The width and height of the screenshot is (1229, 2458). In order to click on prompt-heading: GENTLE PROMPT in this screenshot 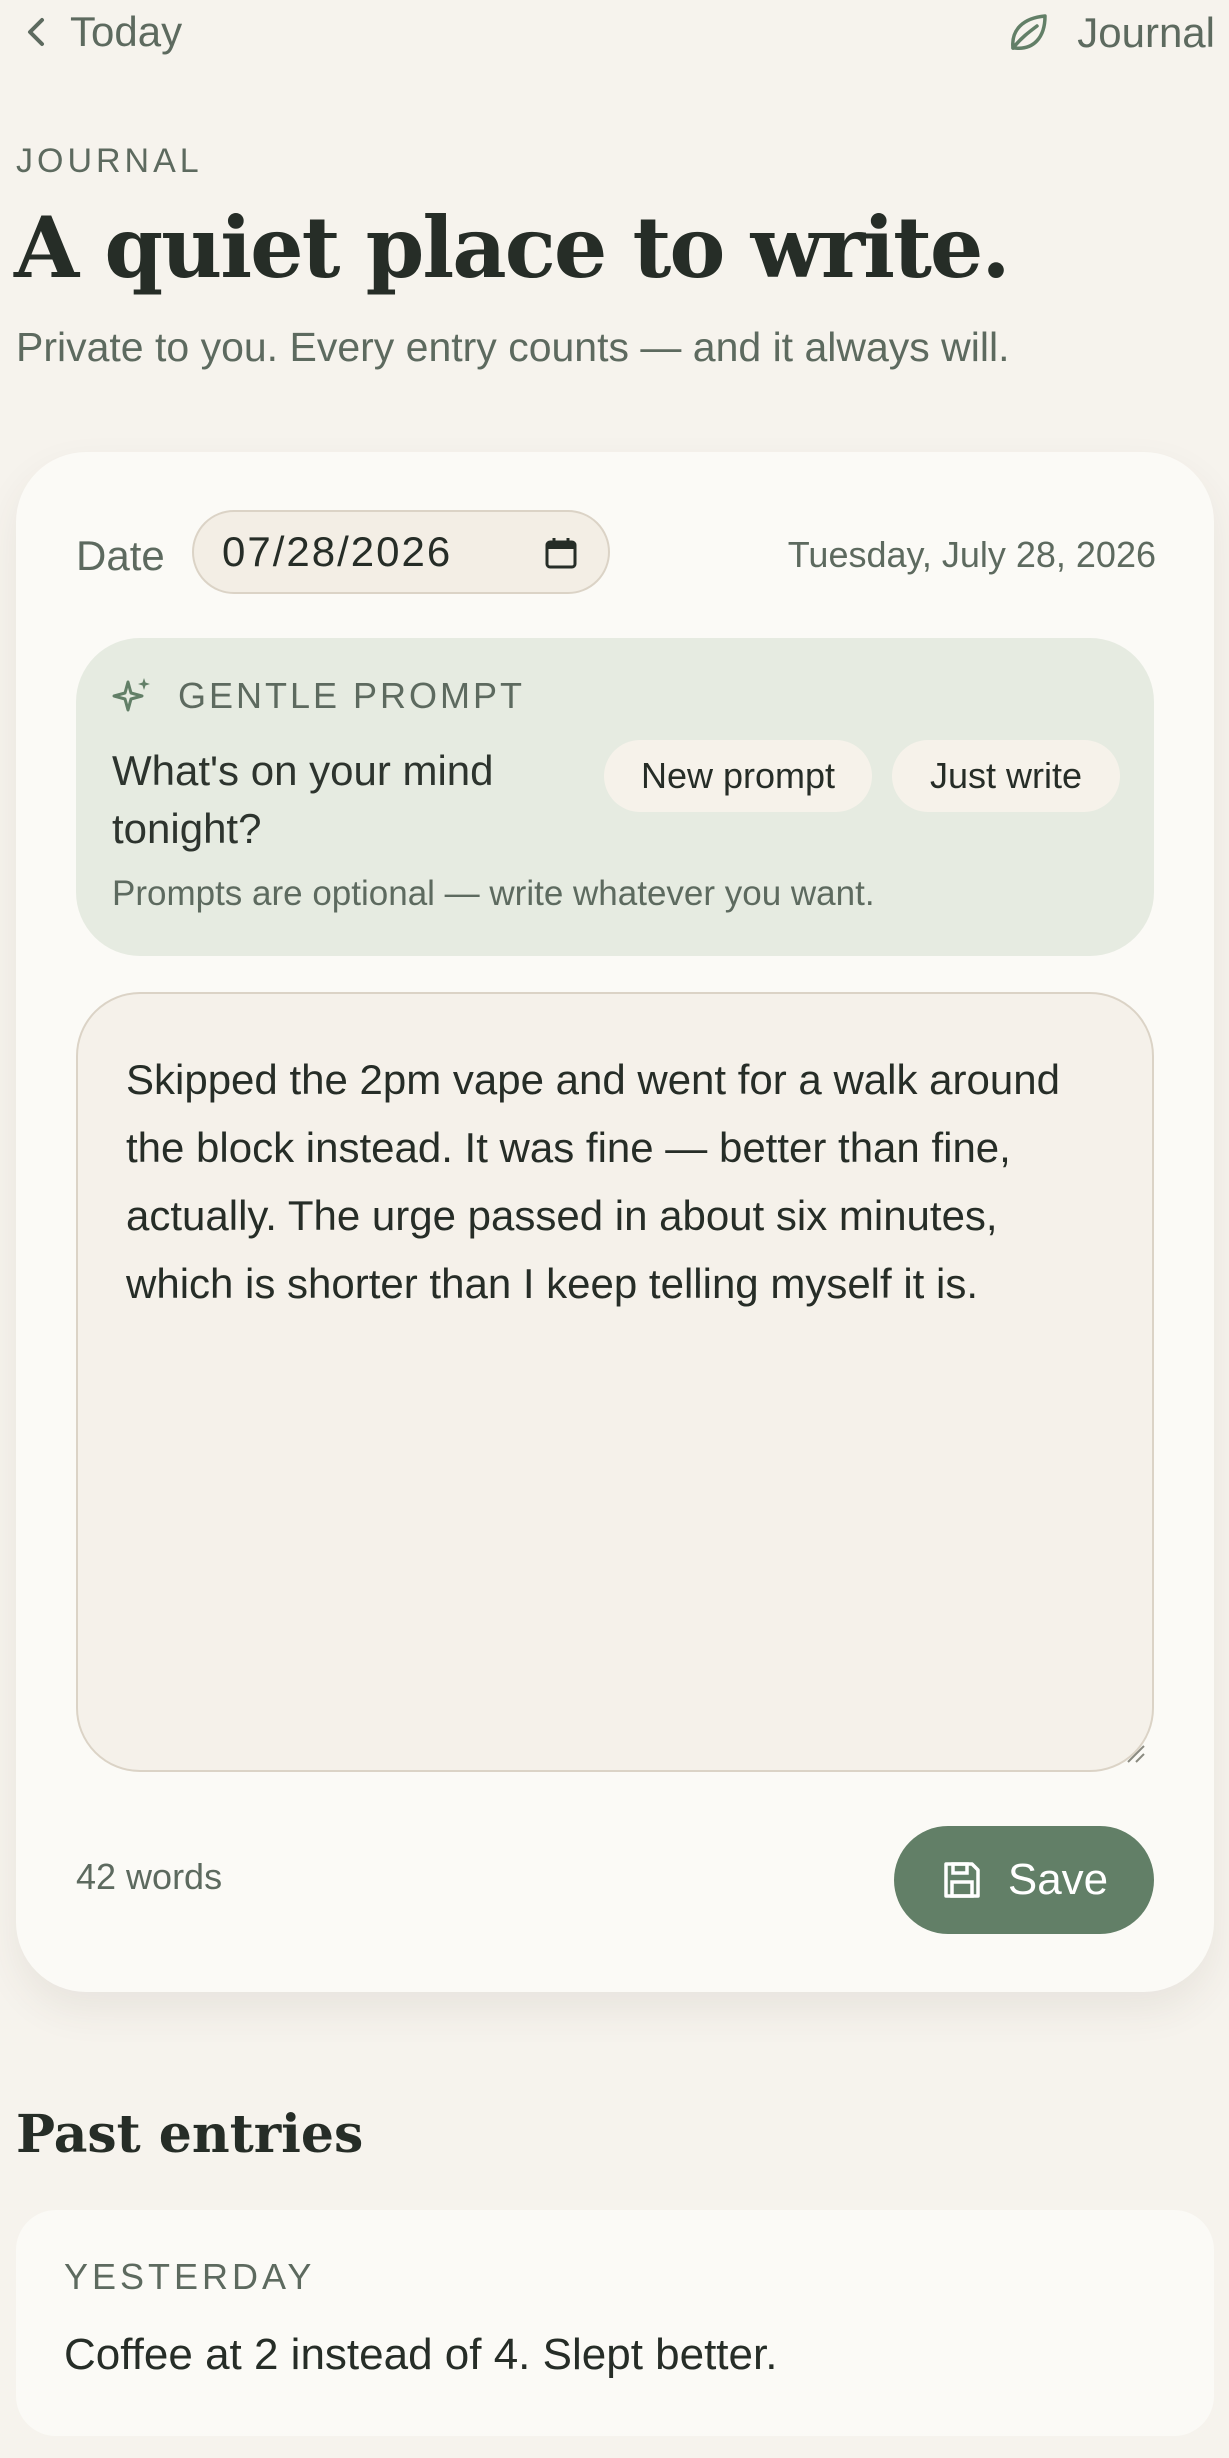, I will do `click(352, 695)`.